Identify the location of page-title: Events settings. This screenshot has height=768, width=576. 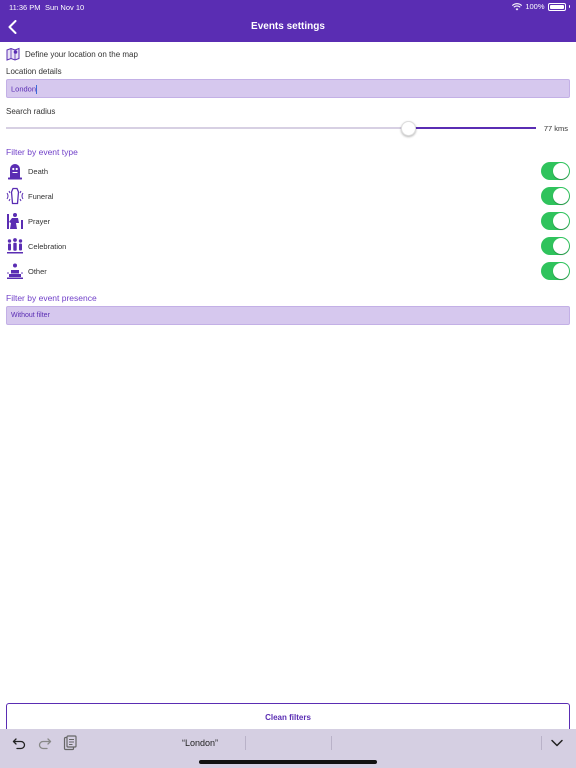
(288, 26).